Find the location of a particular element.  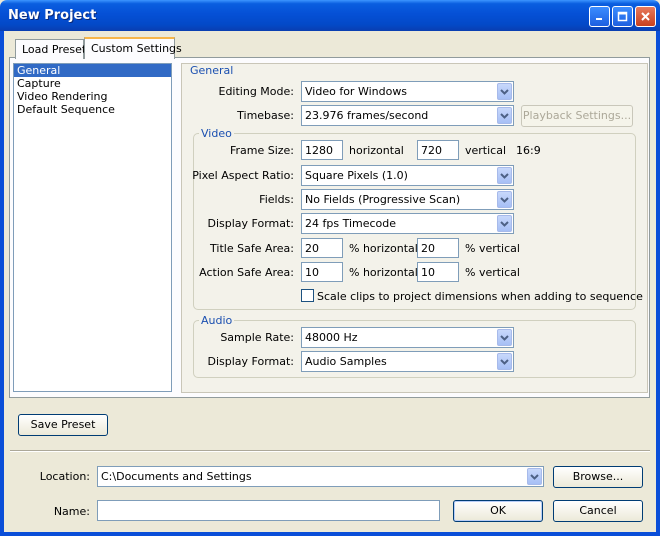

tab-label: Load Preset is located at coordinates (54, 49).